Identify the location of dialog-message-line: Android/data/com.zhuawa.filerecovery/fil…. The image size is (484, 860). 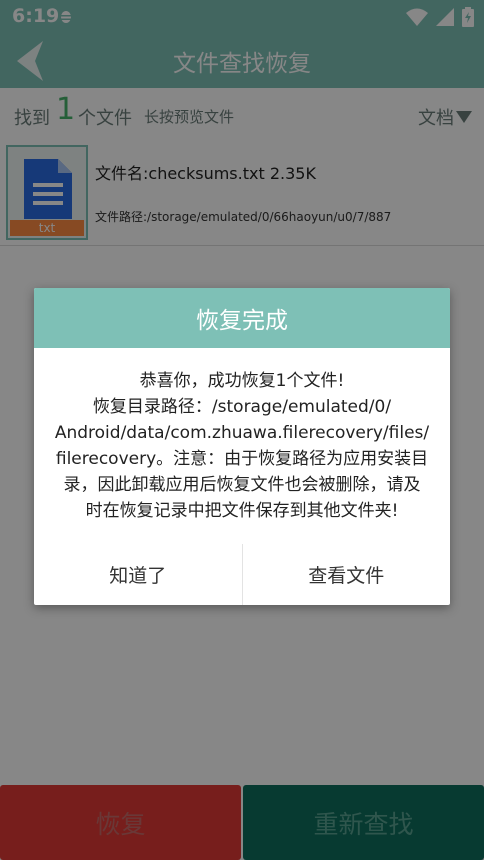
(242, 433).